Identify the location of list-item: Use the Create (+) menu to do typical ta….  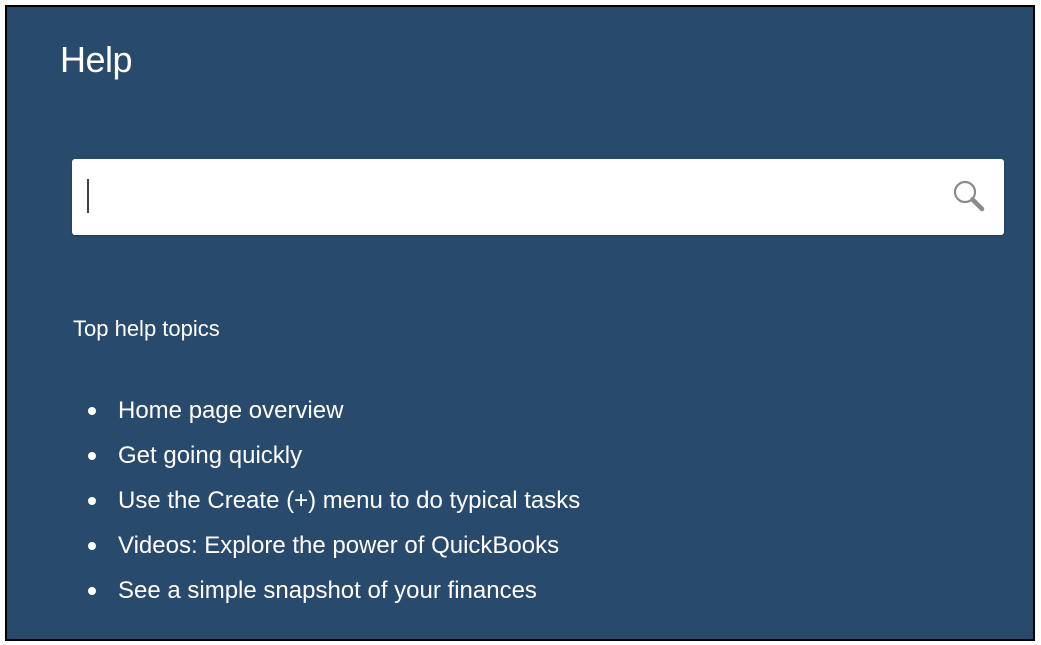
(332, 500).